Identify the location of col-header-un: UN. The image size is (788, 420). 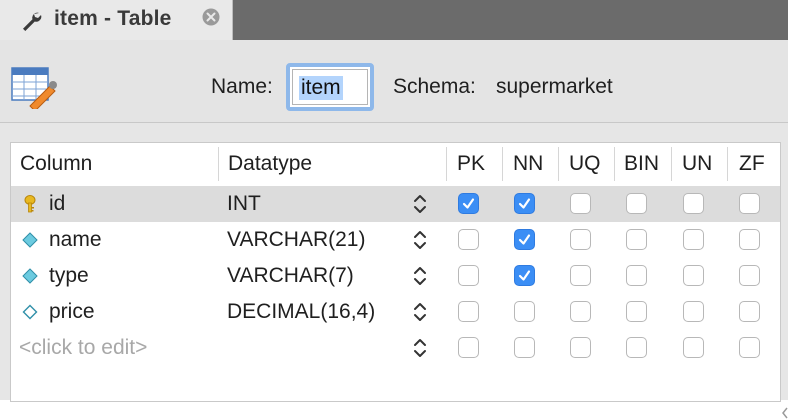
(697, 164).